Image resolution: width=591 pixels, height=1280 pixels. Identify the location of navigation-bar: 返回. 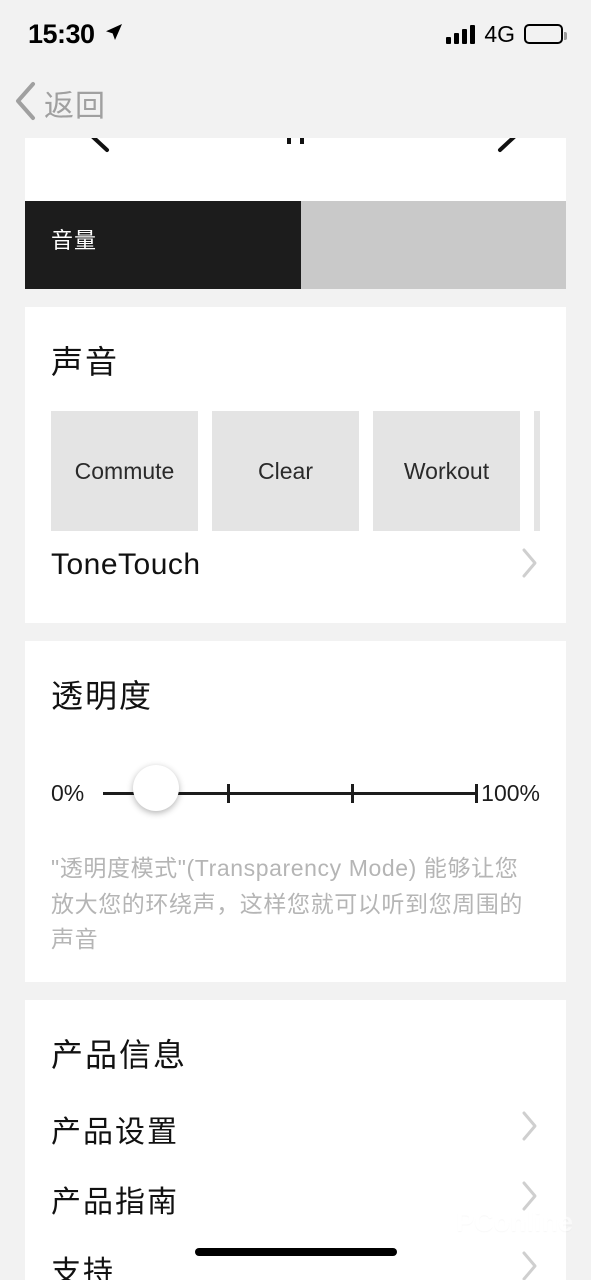
(295, 103).